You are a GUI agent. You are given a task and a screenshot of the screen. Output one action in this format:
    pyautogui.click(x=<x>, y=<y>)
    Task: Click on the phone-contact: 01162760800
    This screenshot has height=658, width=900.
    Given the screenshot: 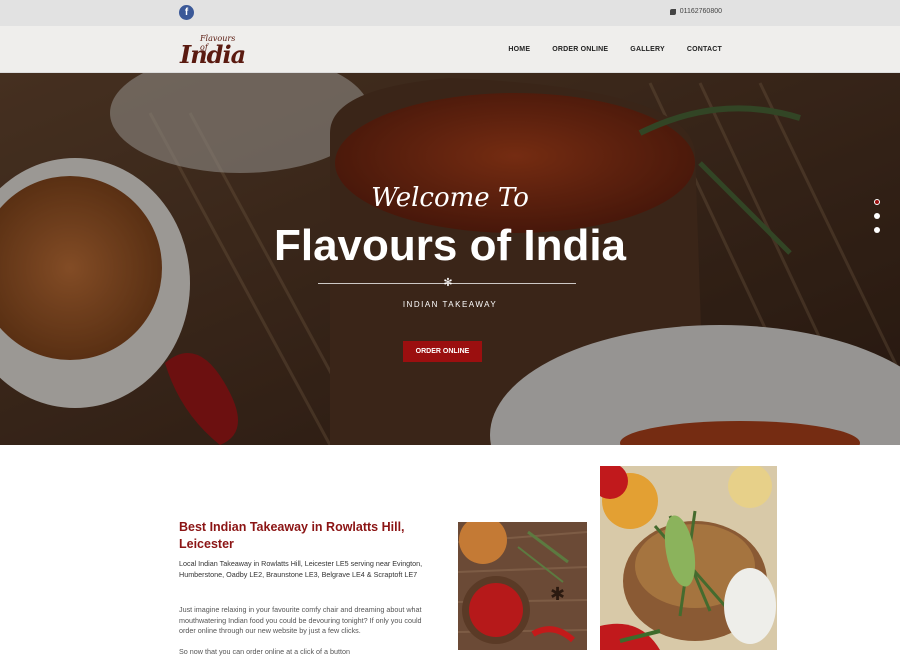 What is the action you would take?
    pyautogui.click(x=695, y=11)
    